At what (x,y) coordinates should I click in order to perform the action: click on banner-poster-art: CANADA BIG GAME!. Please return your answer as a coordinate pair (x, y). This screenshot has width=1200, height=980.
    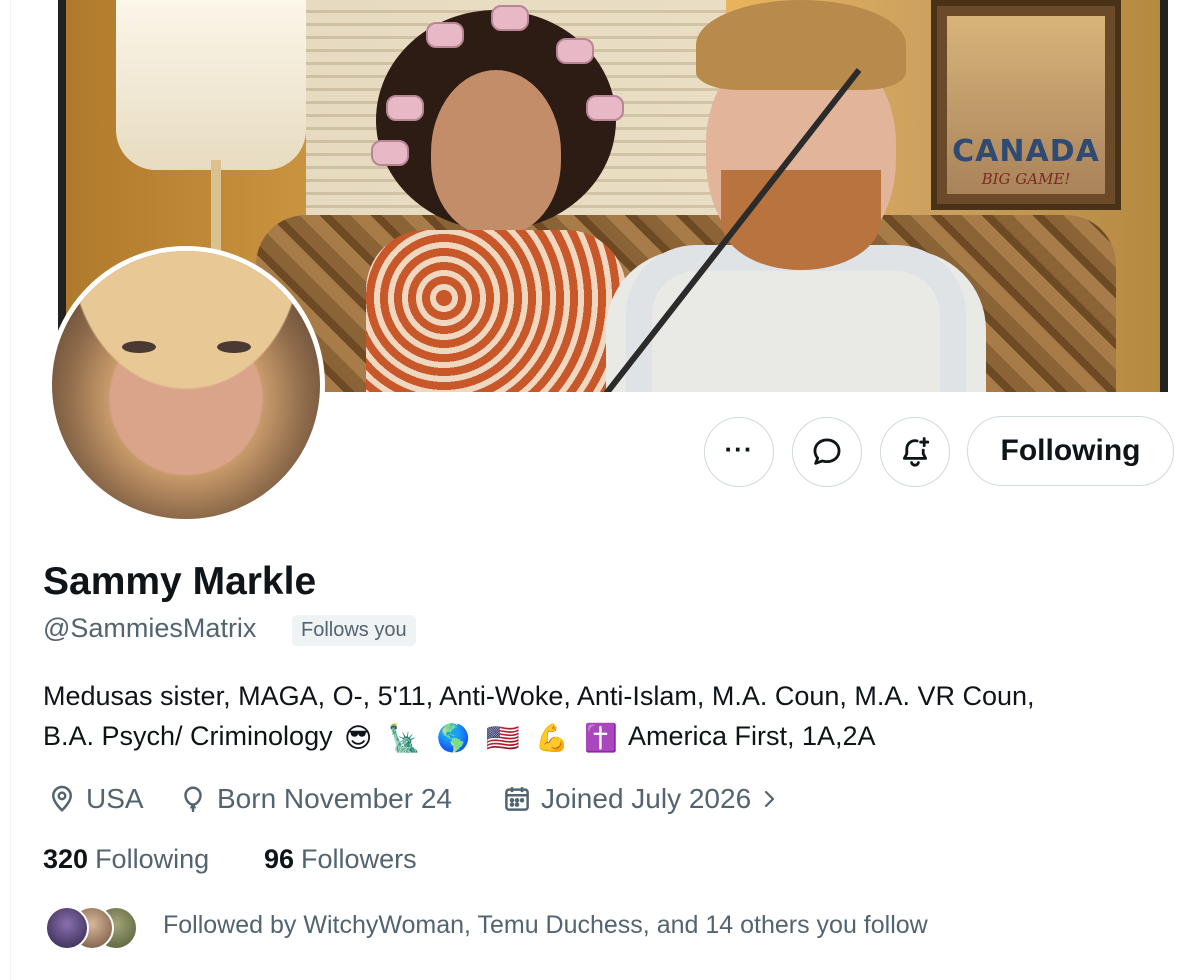
    Looking at the image, I should click on (1026, 105).